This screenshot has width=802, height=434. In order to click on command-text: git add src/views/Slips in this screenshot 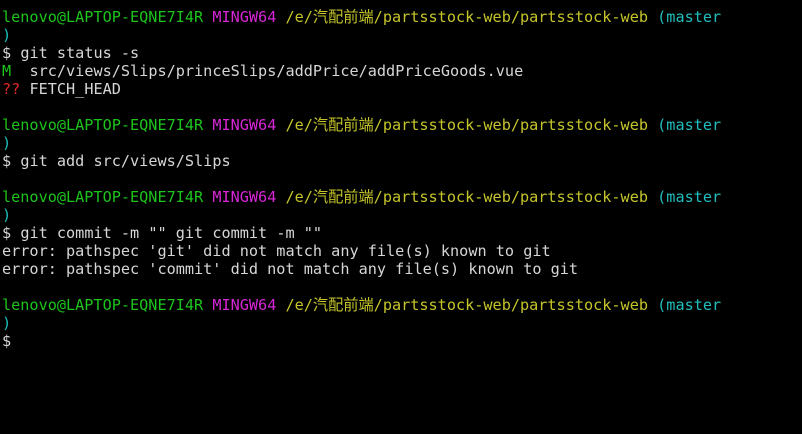, I will do `click(125, 161)`.